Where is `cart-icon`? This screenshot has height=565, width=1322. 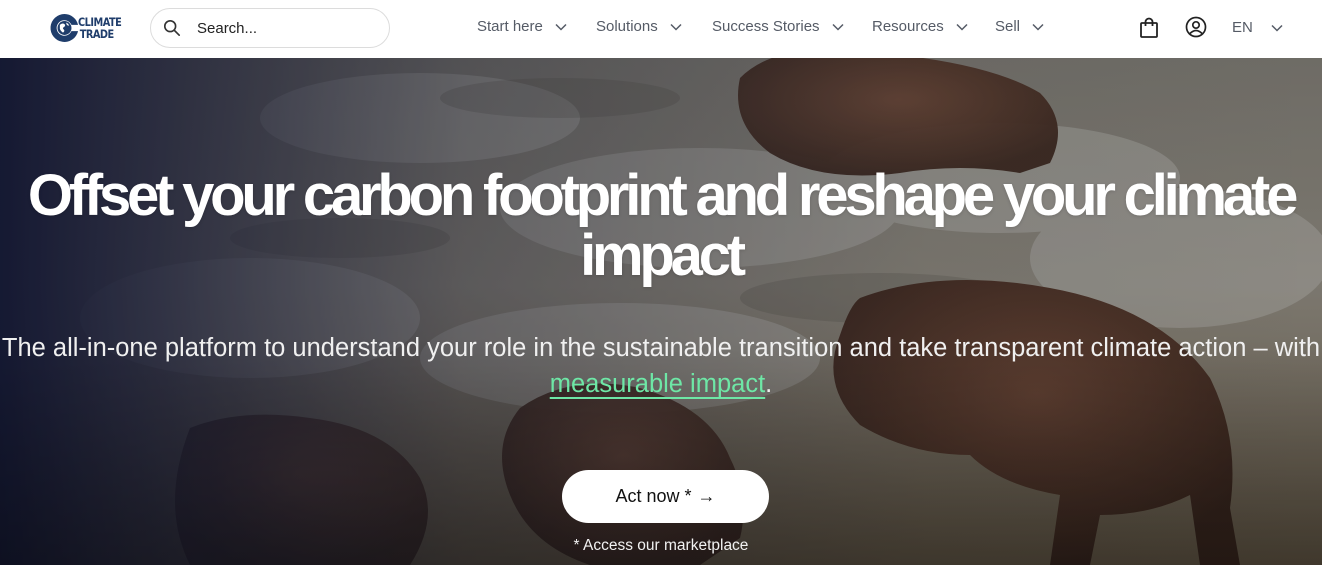
cart-icon is located at coordinates (1149, 28).